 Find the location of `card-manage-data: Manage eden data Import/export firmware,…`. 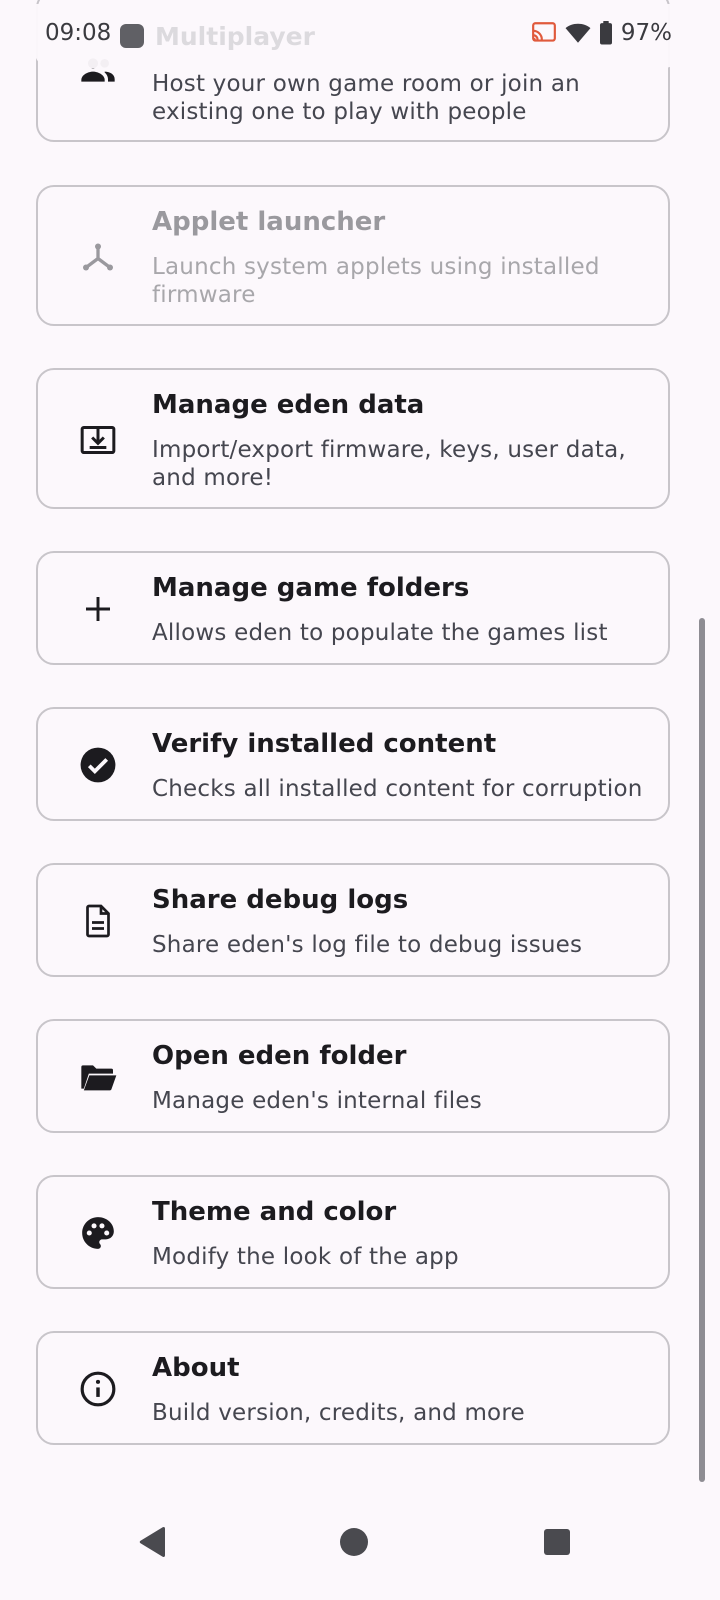

card-manage-data: Manage eden data Import/export firmware,… is located at coordinates (353, 438).